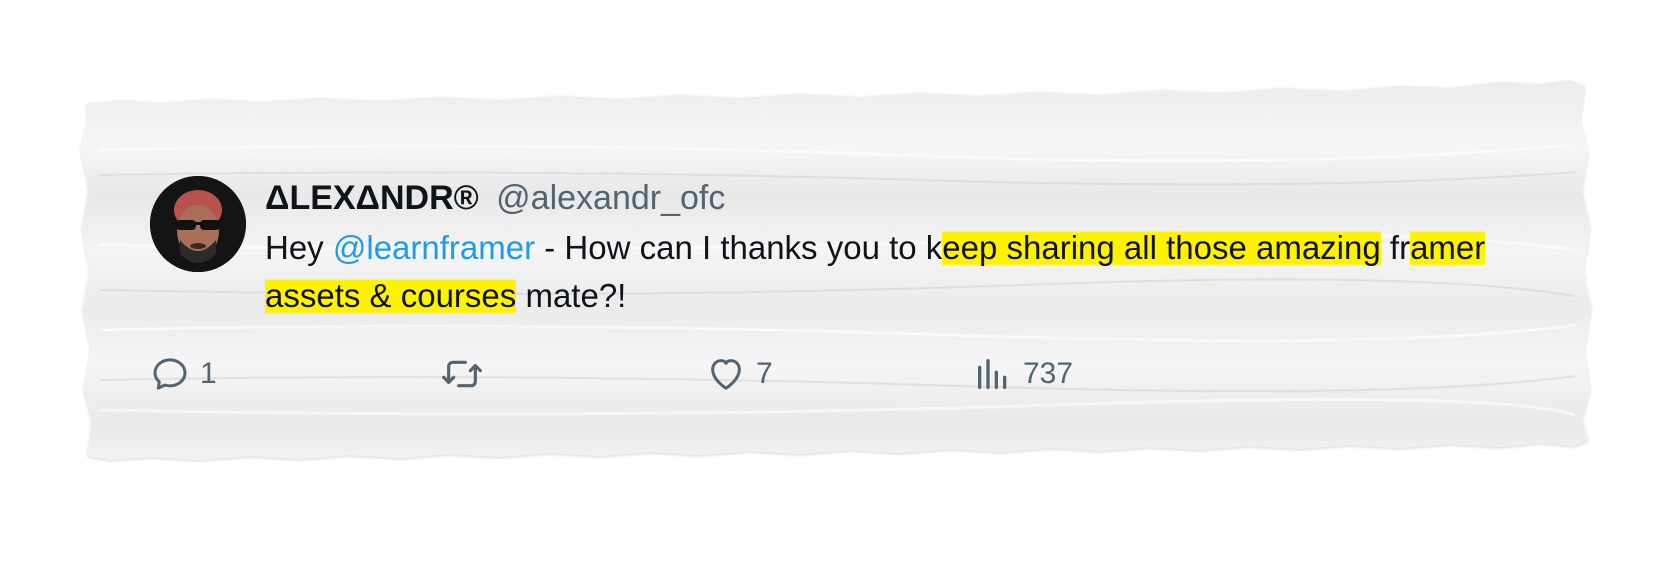  I want to click on avatar-image-icon, so click(198, 224).